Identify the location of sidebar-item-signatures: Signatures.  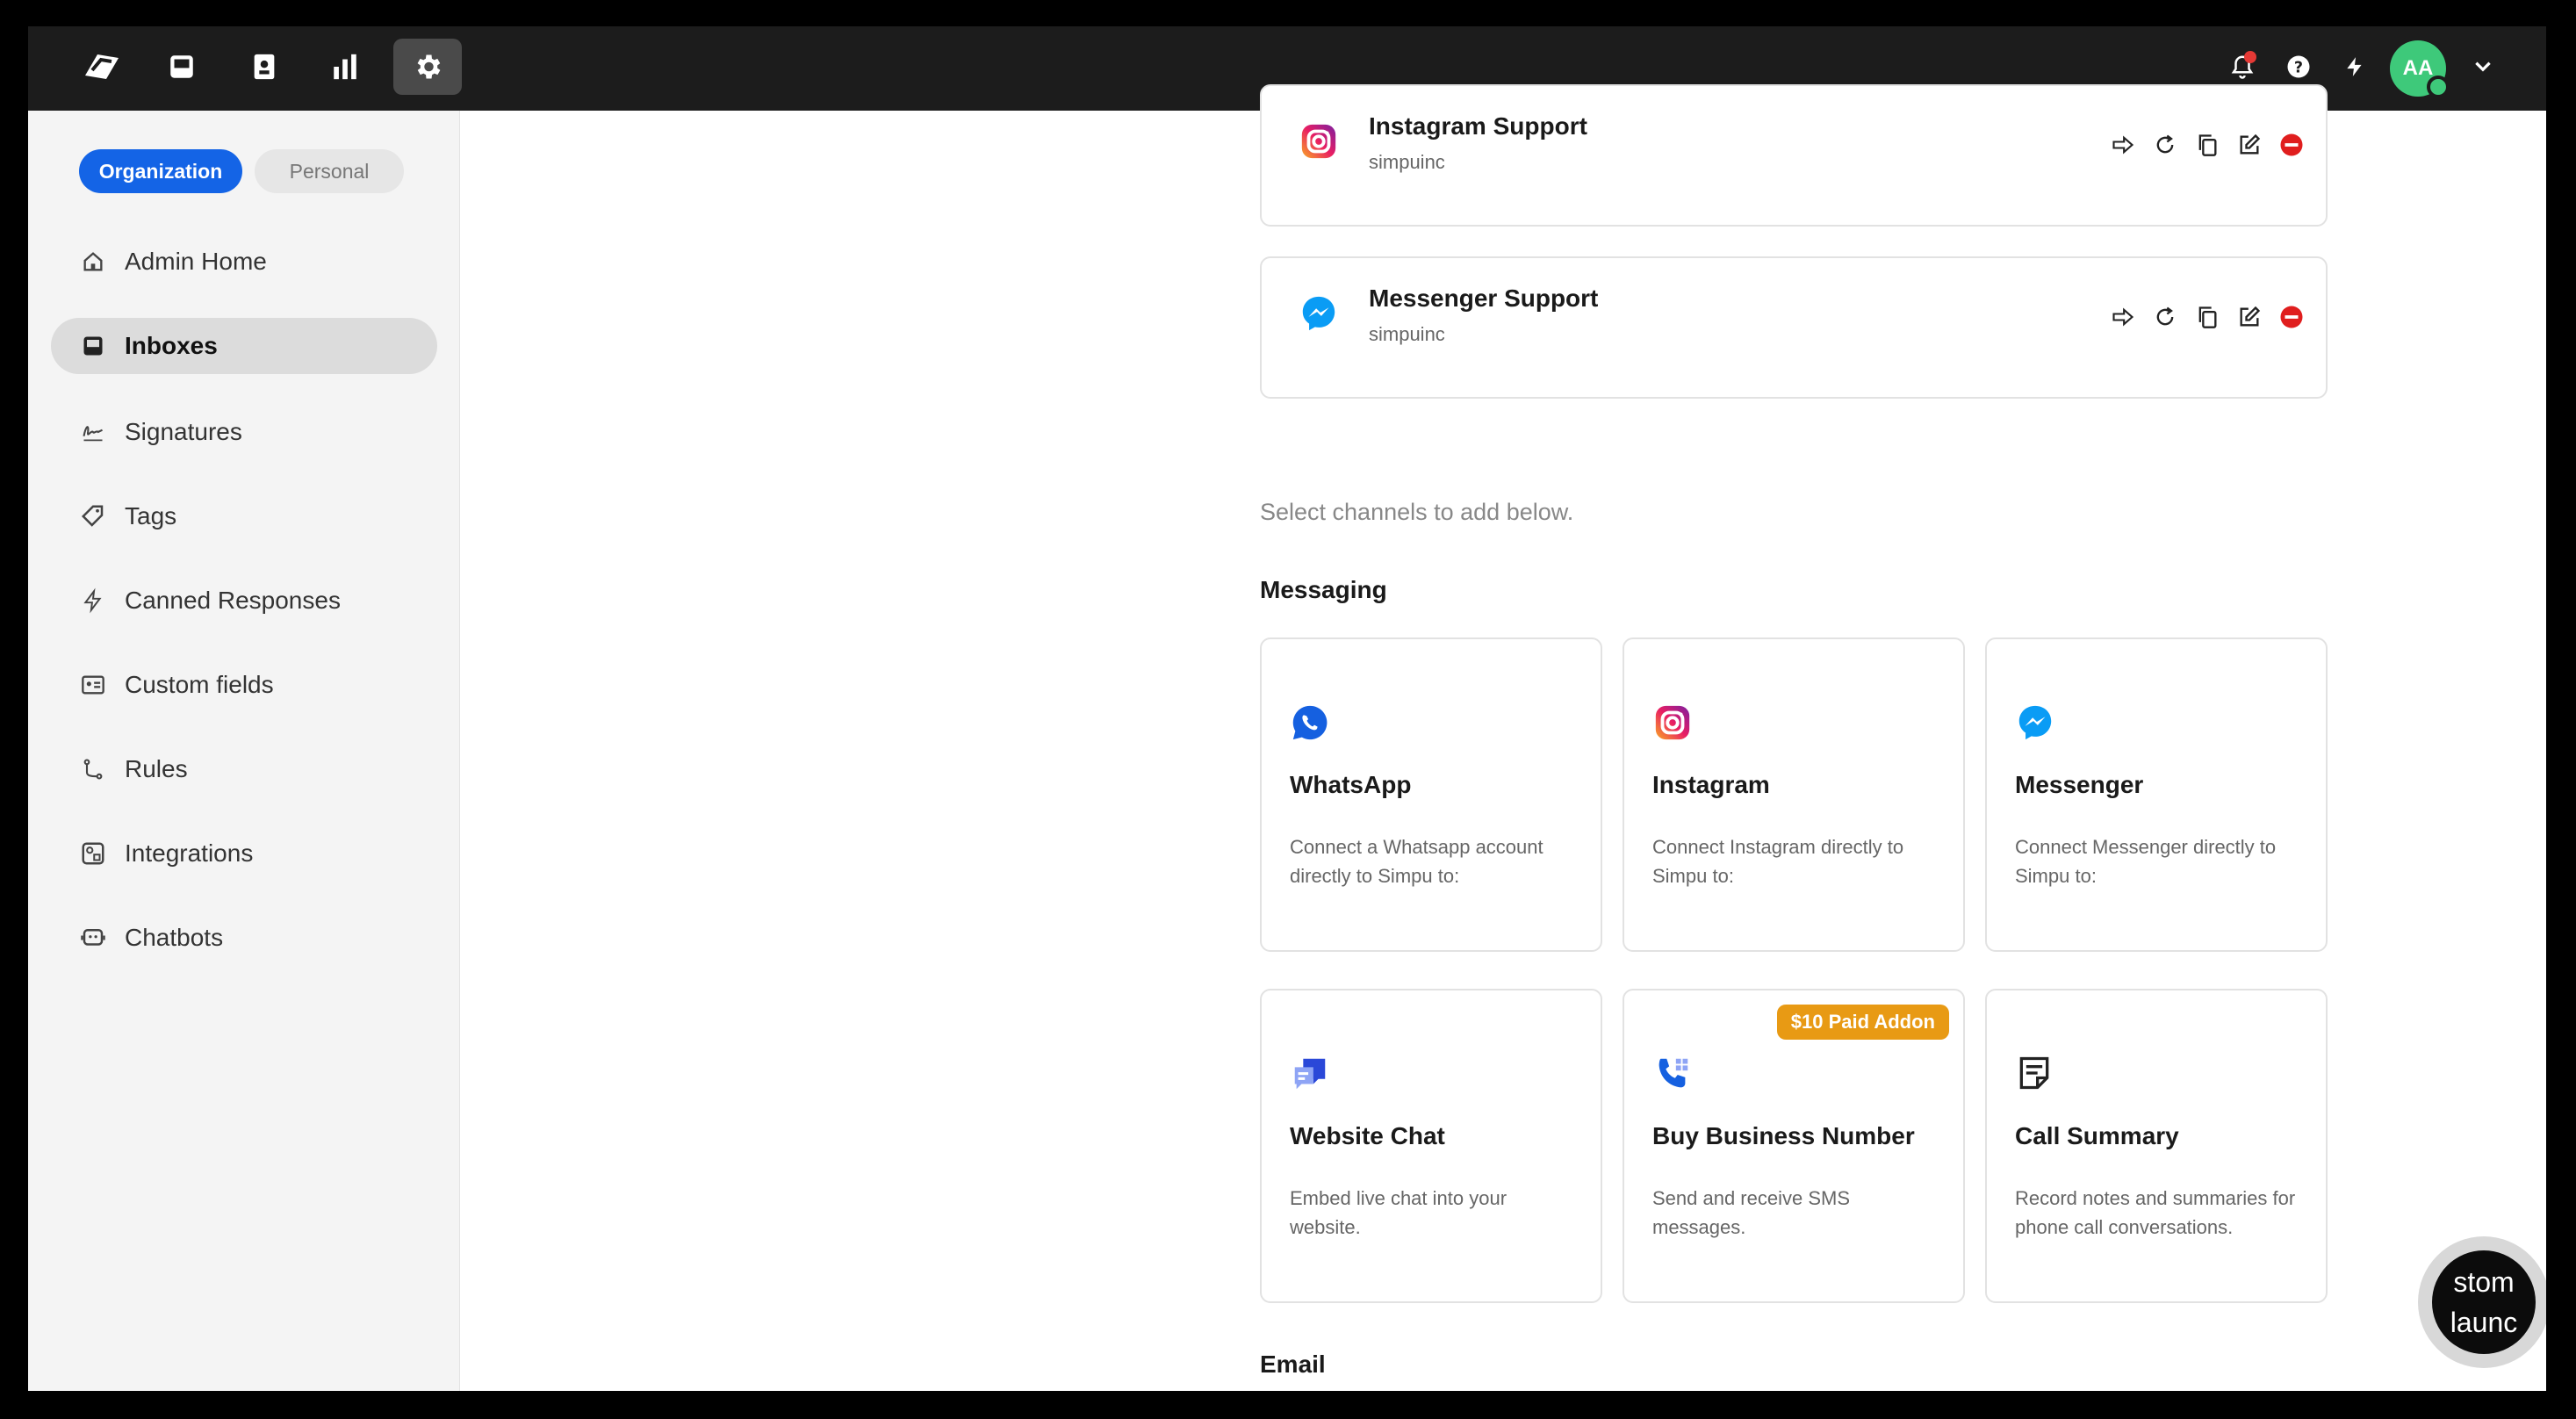
(244, 432).